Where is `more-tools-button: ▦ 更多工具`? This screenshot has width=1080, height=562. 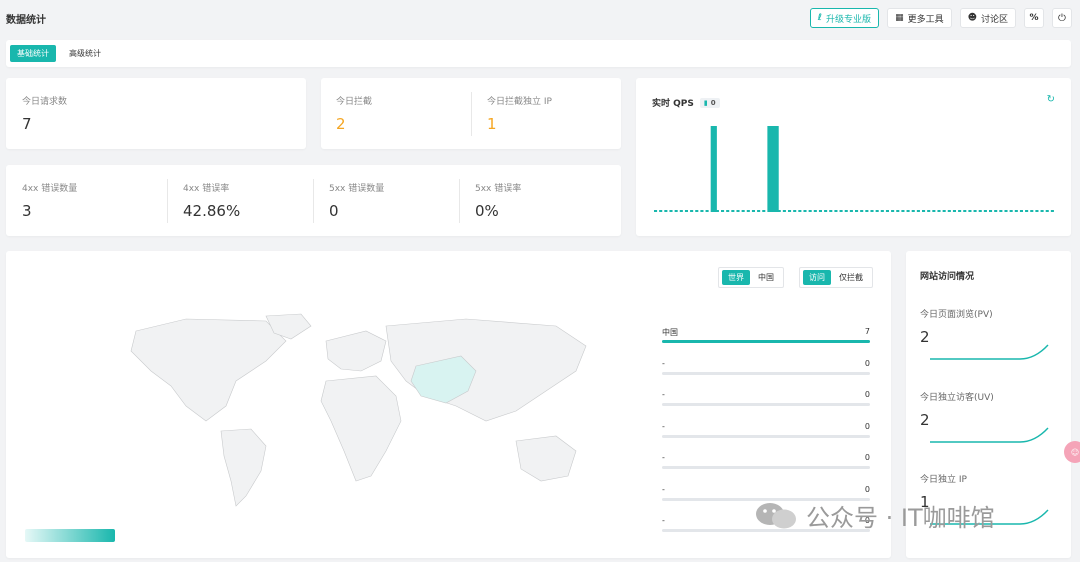
more-tools-button: ▦ 更多工具 is located at coordinates (919, 18).